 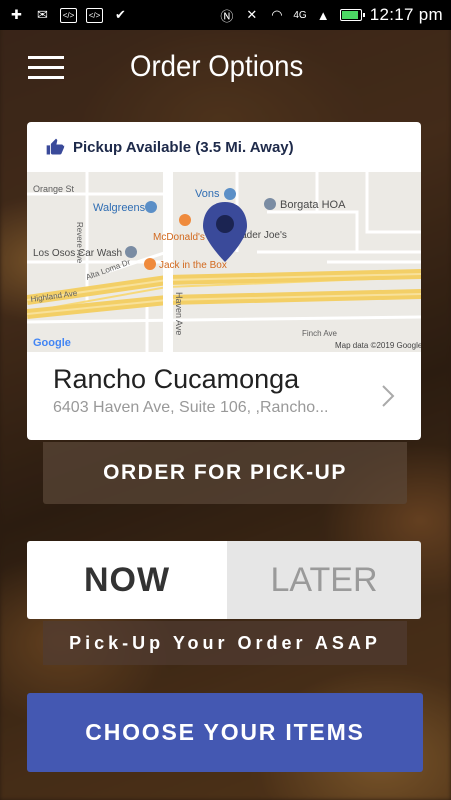 I want to click on map-label-vons: Vons, so click(x=207, y=194).